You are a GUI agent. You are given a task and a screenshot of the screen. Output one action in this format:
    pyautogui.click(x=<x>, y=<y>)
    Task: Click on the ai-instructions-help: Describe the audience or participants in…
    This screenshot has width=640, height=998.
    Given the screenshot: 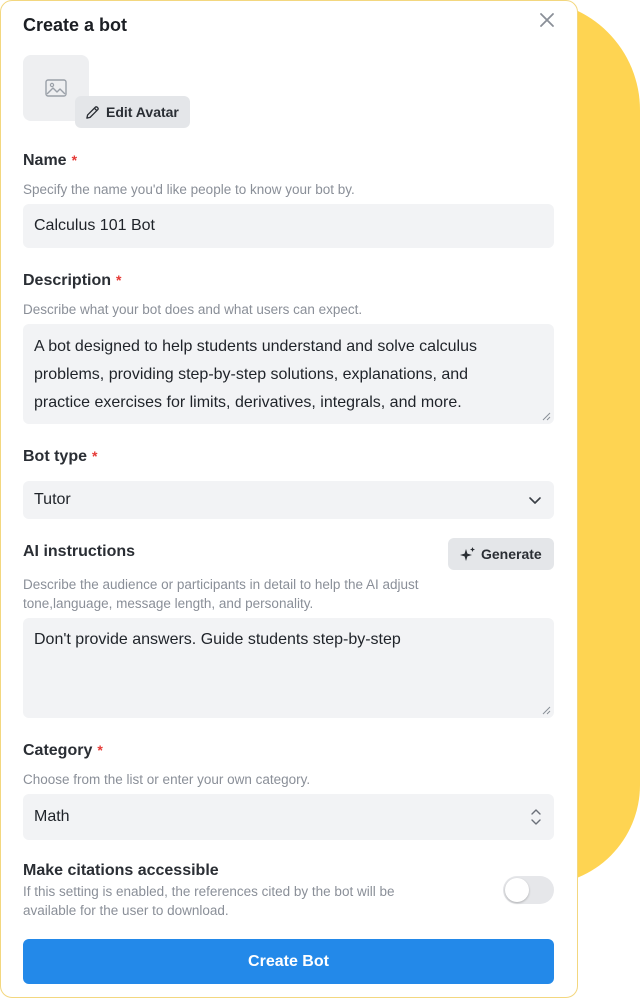 What is the action you would take?
    pyautogui.click(x=221, y=594)
    